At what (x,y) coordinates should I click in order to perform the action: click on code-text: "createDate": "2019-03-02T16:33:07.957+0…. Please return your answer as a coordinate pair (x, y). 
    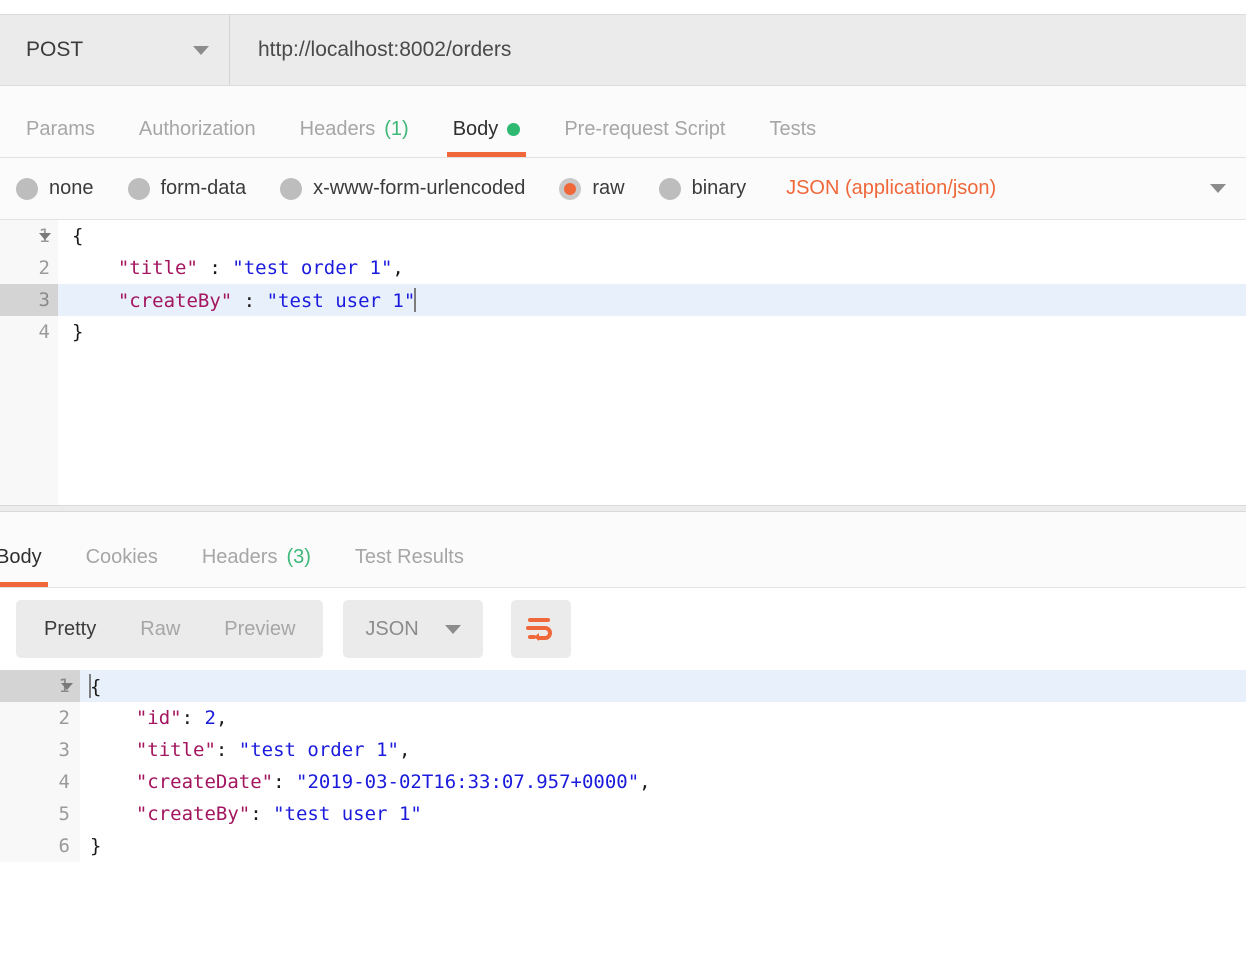
    Looking at the image, I should click on (393, 782).